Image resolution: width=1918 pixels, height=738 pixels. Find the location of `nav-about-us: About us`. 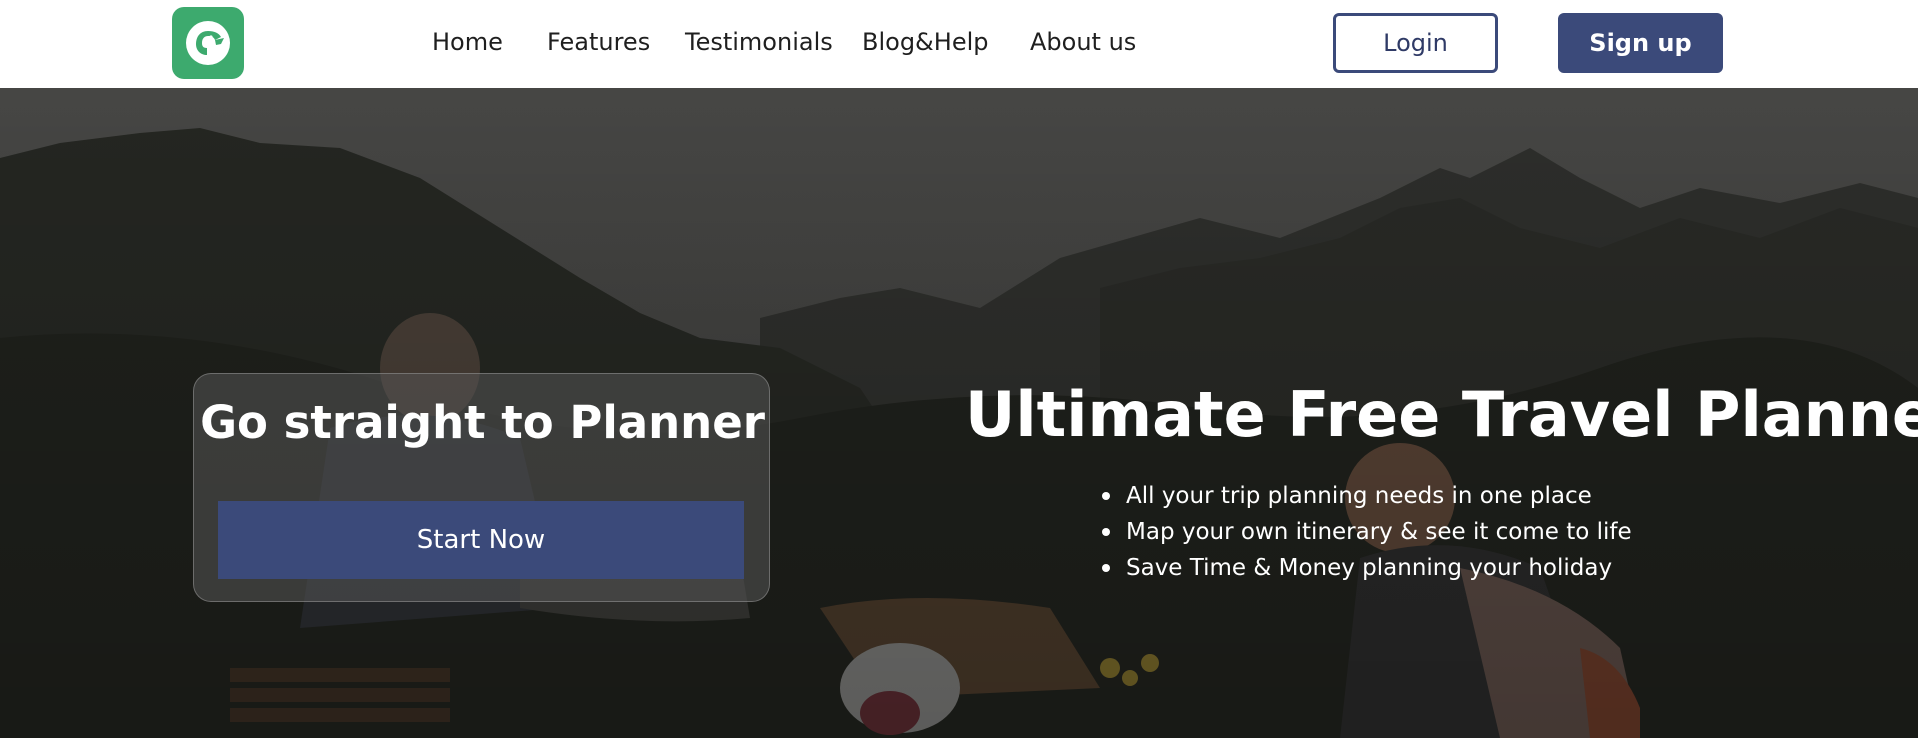

nav-about-us: About us is located at coordinates (1083, 42).